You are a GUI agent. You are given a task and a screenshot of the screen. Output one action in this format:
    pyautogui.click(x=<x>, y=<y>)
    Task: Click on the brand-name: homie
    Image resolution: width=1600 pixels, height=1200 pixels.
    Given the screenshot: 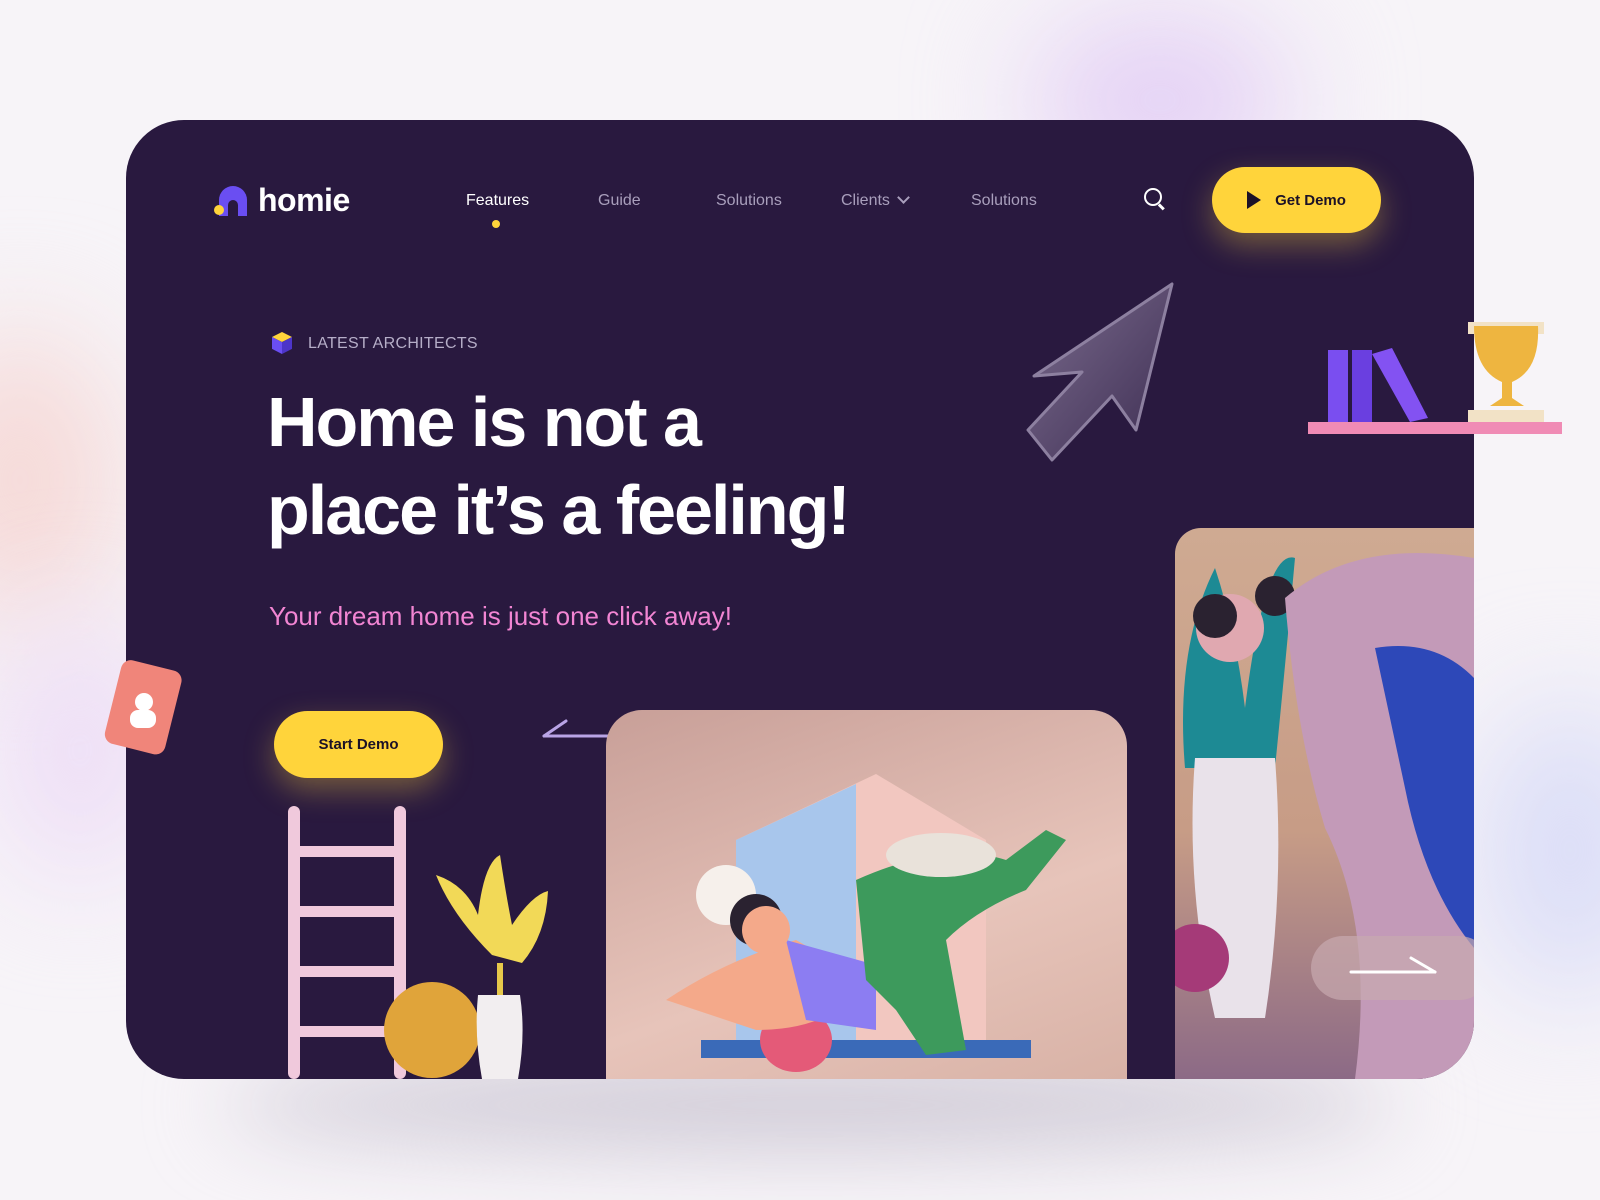 What is the action you would take?
    pyautogui.click(x=304, y=200)
    